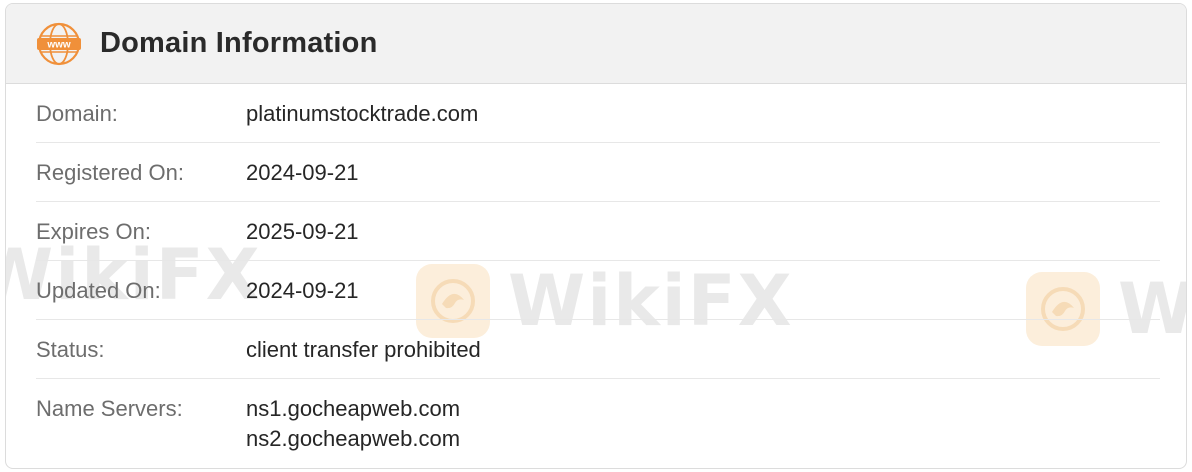 The width and height of the screenshot is (1192, 472). What do you see at coordinates (302, 172) in the screenshot?
I see `registered-on-value: 2024-09-21` at bounding box center [302, 172].